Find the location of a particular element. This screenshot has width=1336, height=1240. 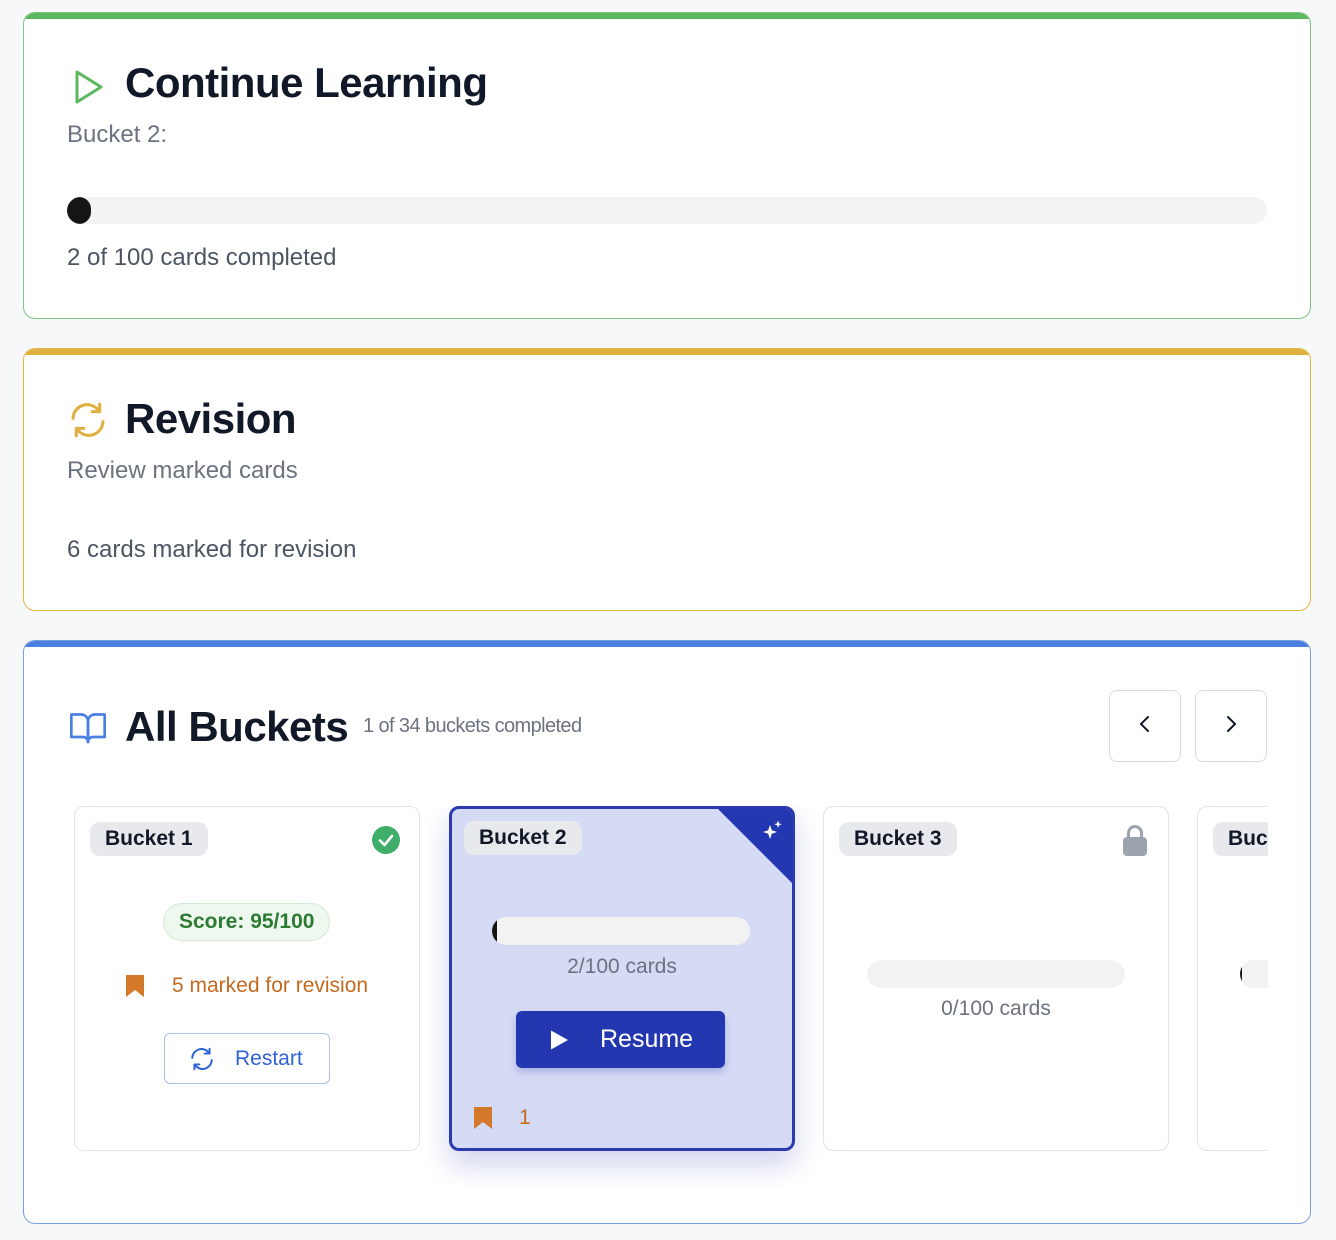

bucket-cards-count: 0/100 cards is located at coordinates (996, 1008).